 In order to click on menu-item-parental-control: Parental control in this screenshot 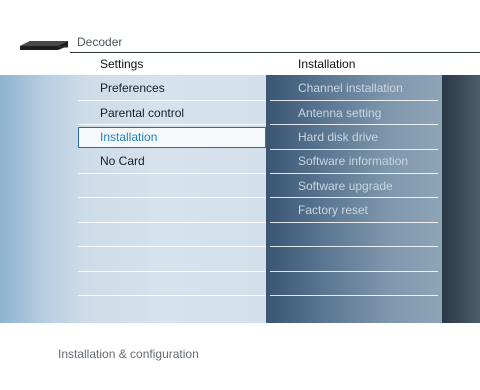, I will do `click(172, 113)`.